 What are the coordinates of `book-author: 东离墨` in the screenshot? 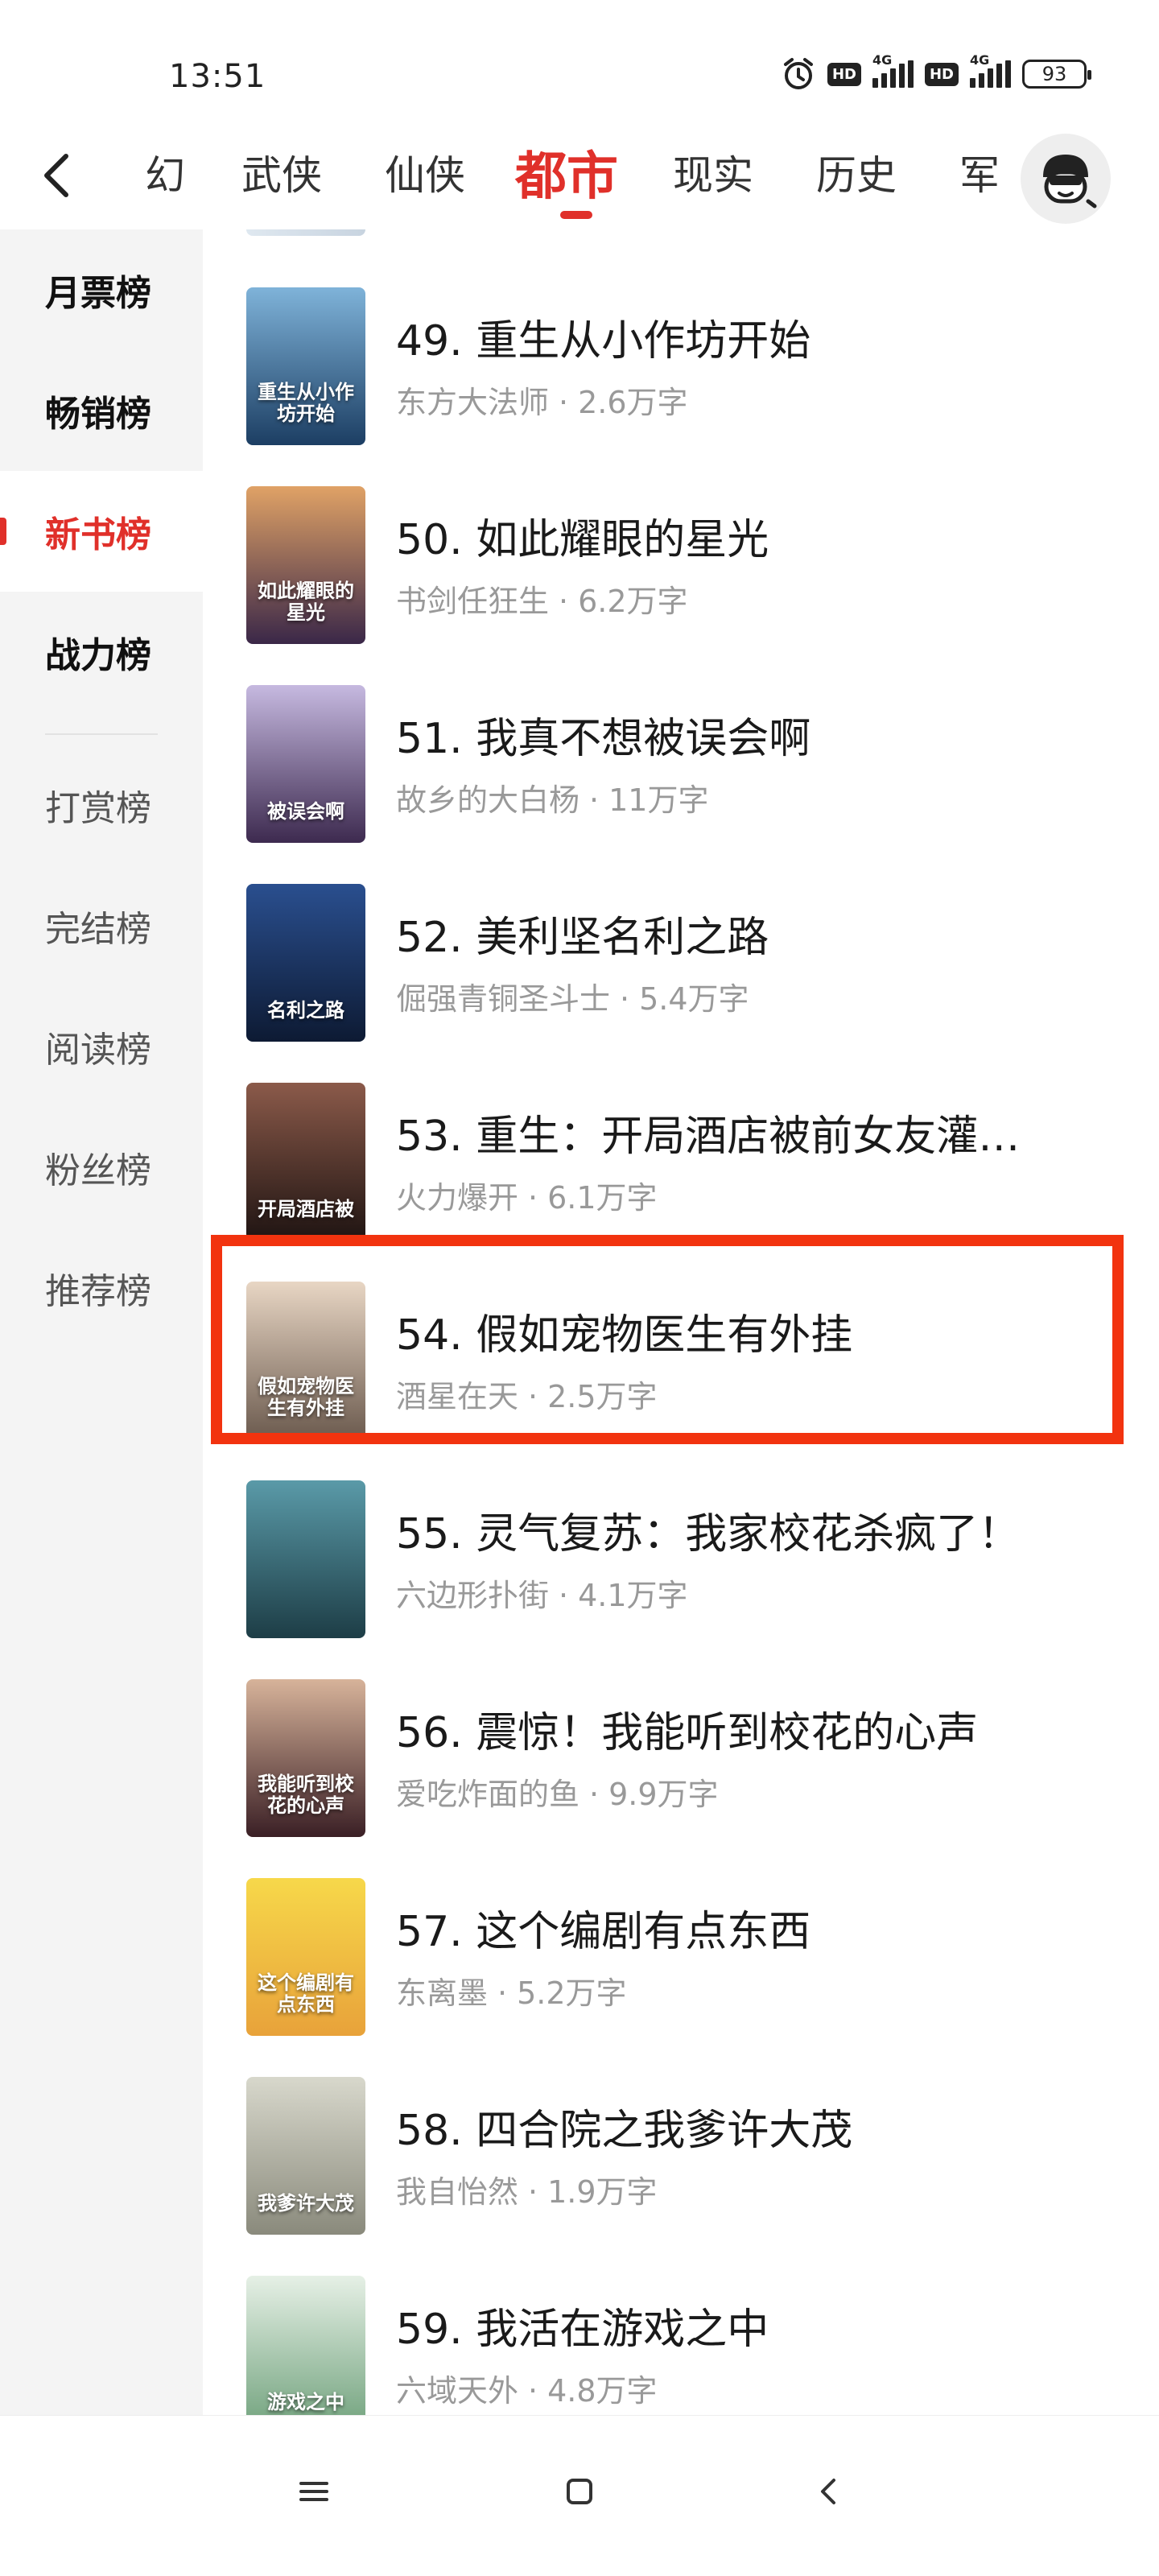 It's located at (442, 1993).